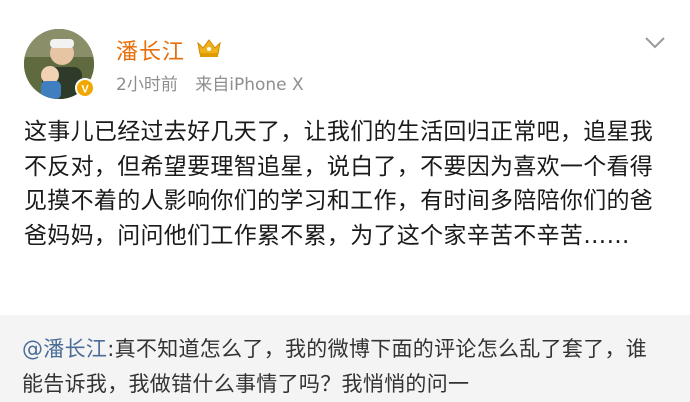 The width and height of the screenshot is (690, 402). I want to click on mention-link: @潘长江, so click(64, 349).